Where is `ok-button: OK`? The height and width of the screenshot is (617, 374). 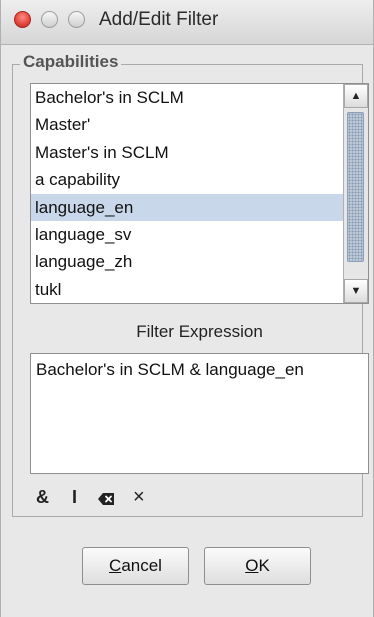
ok-button: OK is located at coordinates (257, 566).